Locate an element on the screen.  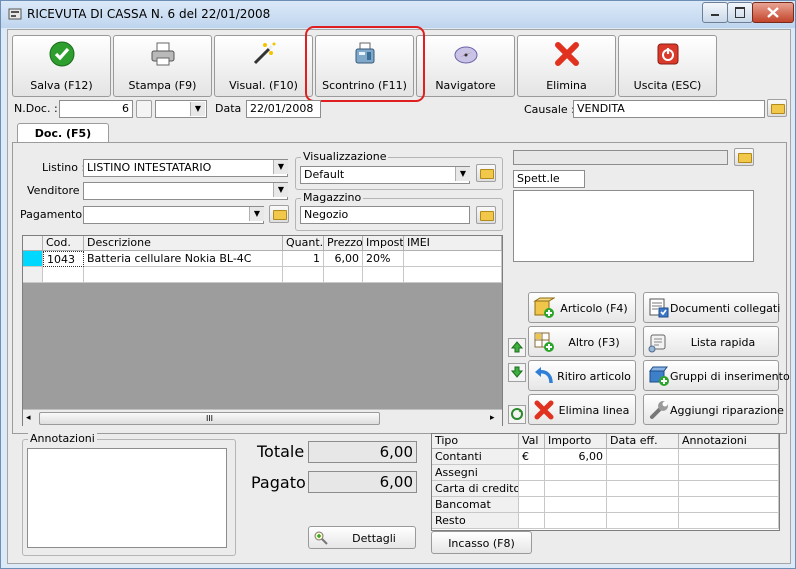
scroll-thumb: III is located at coordinates (209, 418).